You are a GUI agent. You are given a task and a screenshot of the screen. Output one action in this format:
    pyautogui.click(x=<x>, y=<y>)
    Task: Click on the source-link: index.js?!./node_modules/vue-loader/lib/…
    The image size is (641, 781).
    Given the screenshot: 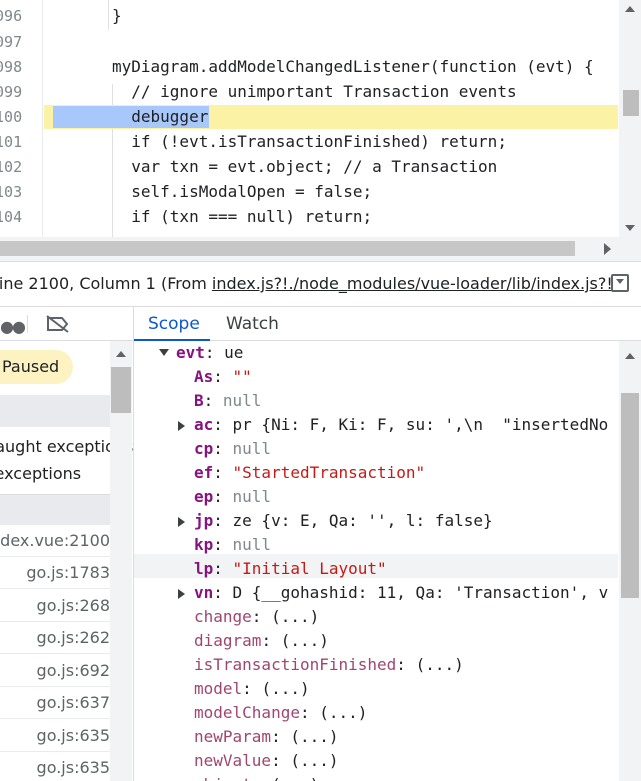 What is the action you would take?
    pyautogui.click(x=412, y=283)
    